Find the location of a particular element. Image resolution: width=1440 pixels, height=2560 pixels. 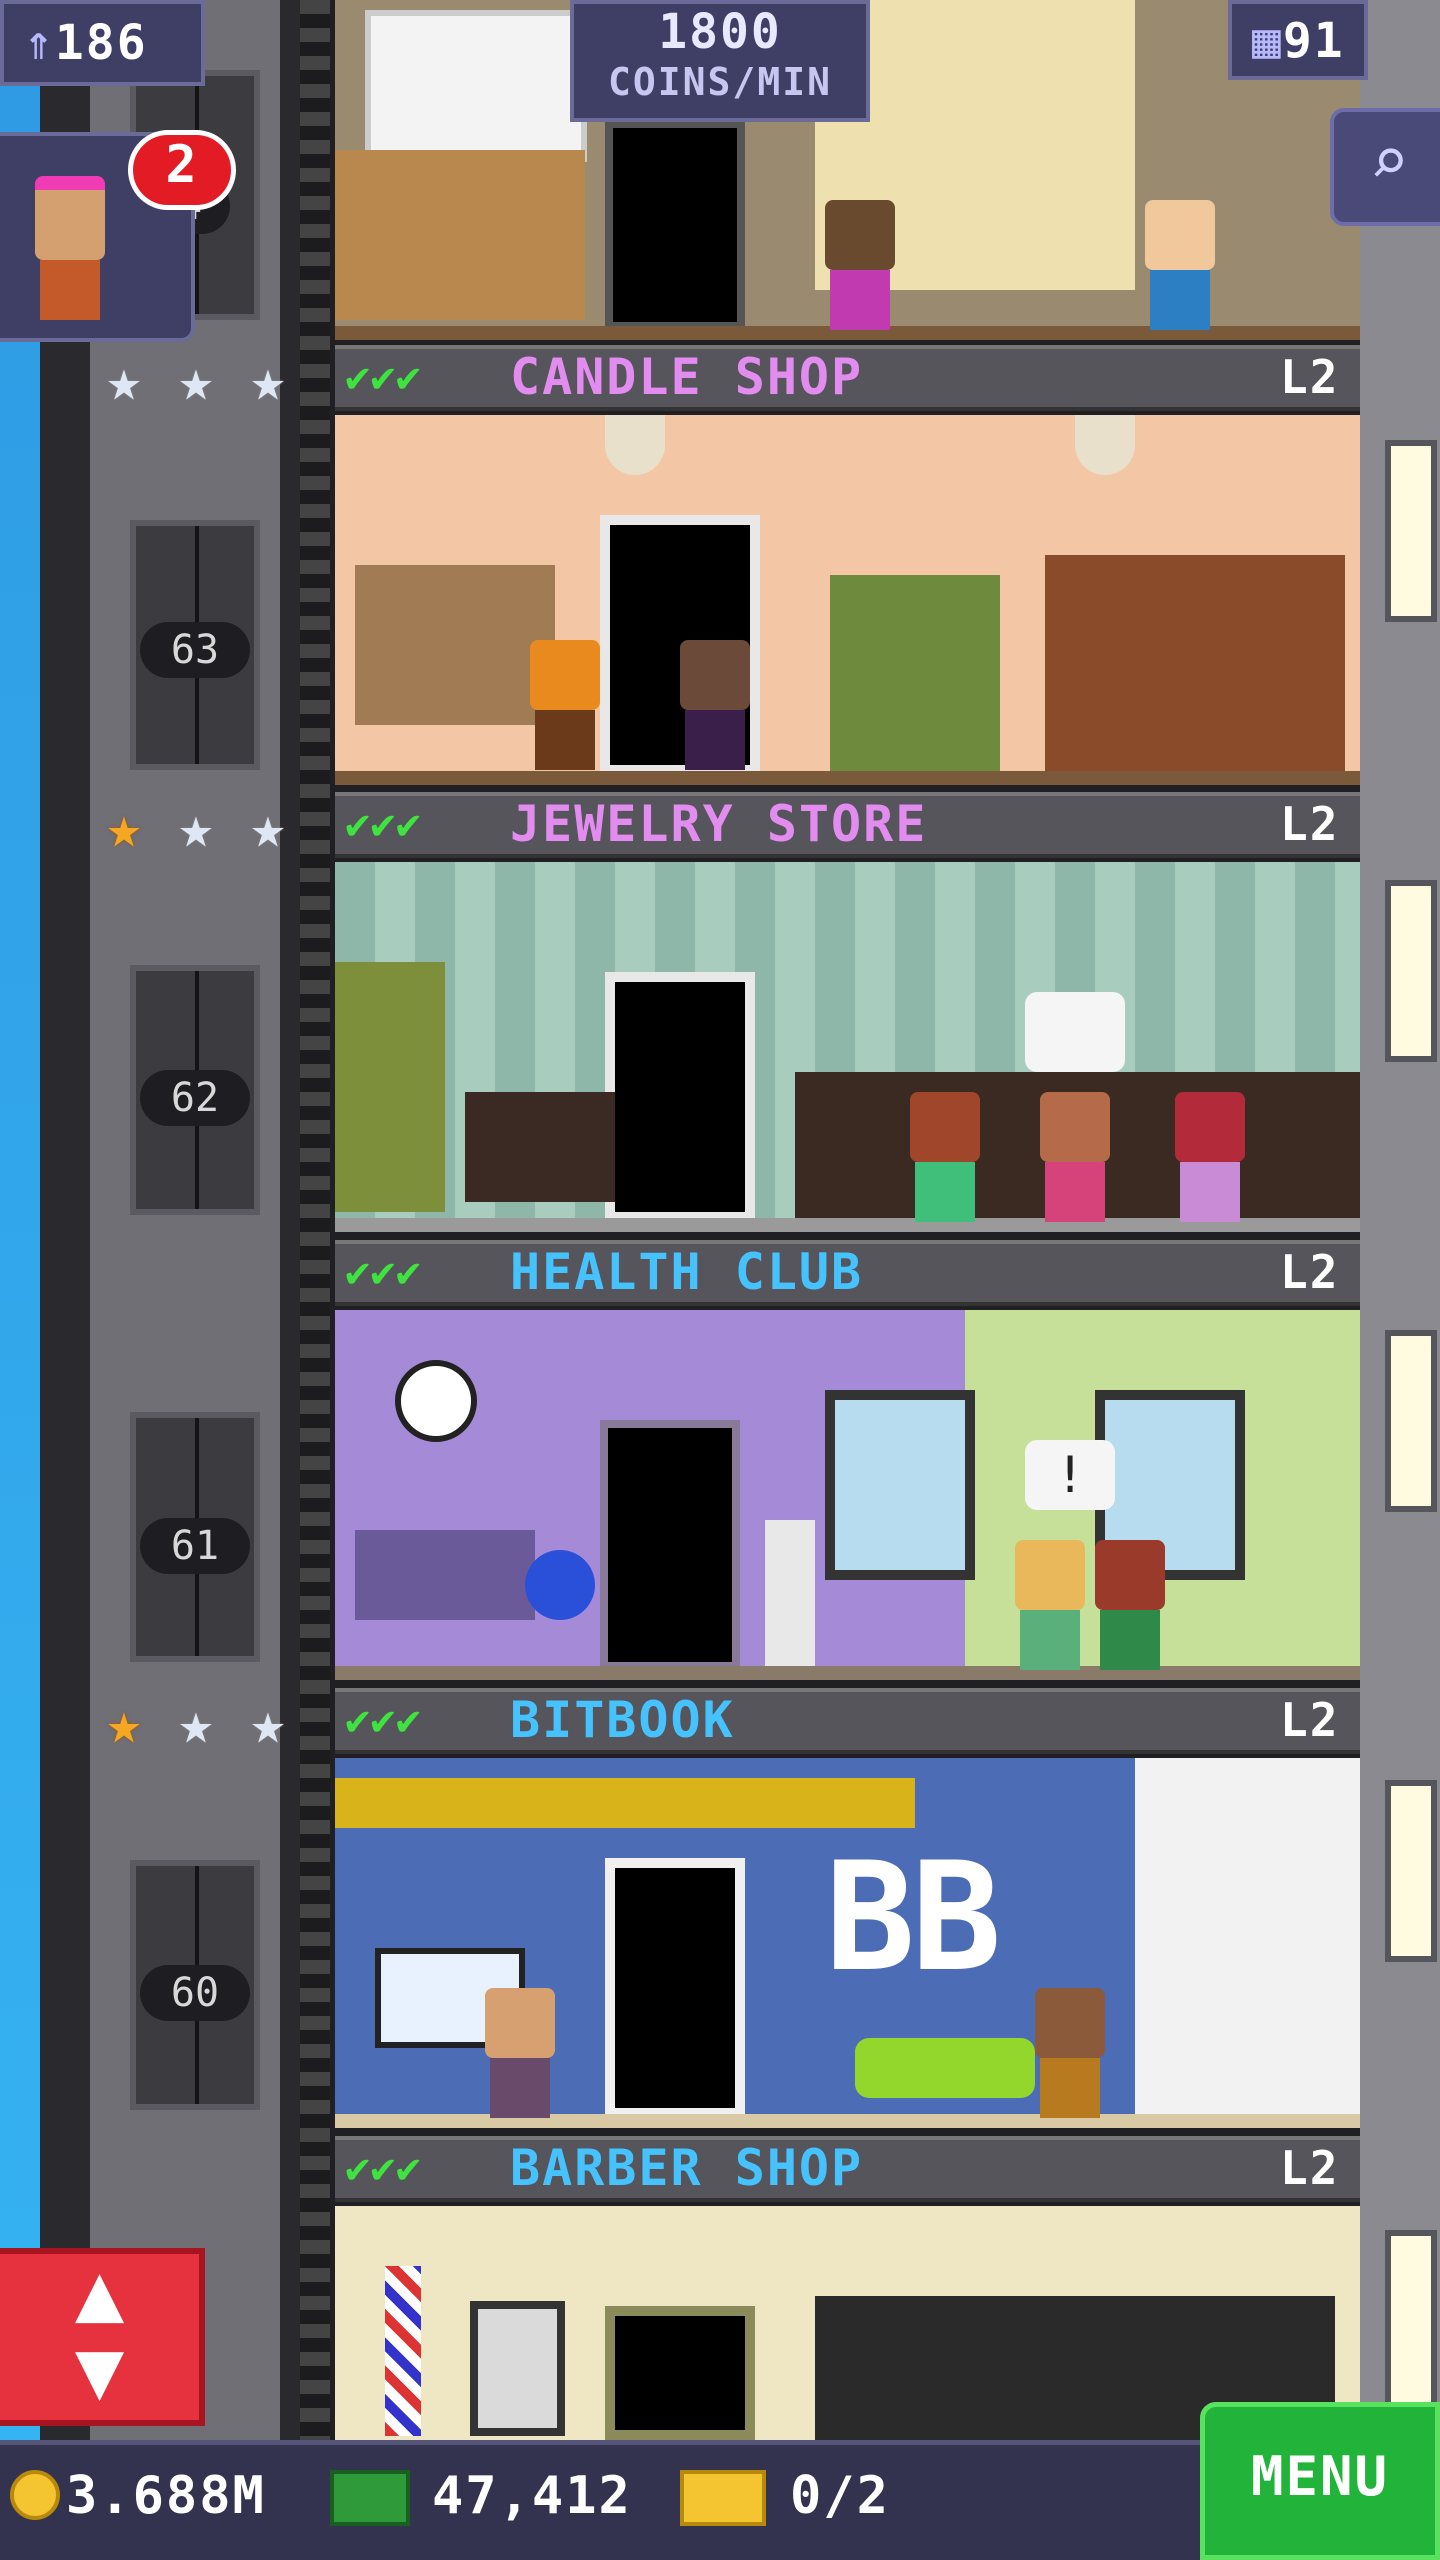

population-value: 186 is located at coordinates (101, 43).